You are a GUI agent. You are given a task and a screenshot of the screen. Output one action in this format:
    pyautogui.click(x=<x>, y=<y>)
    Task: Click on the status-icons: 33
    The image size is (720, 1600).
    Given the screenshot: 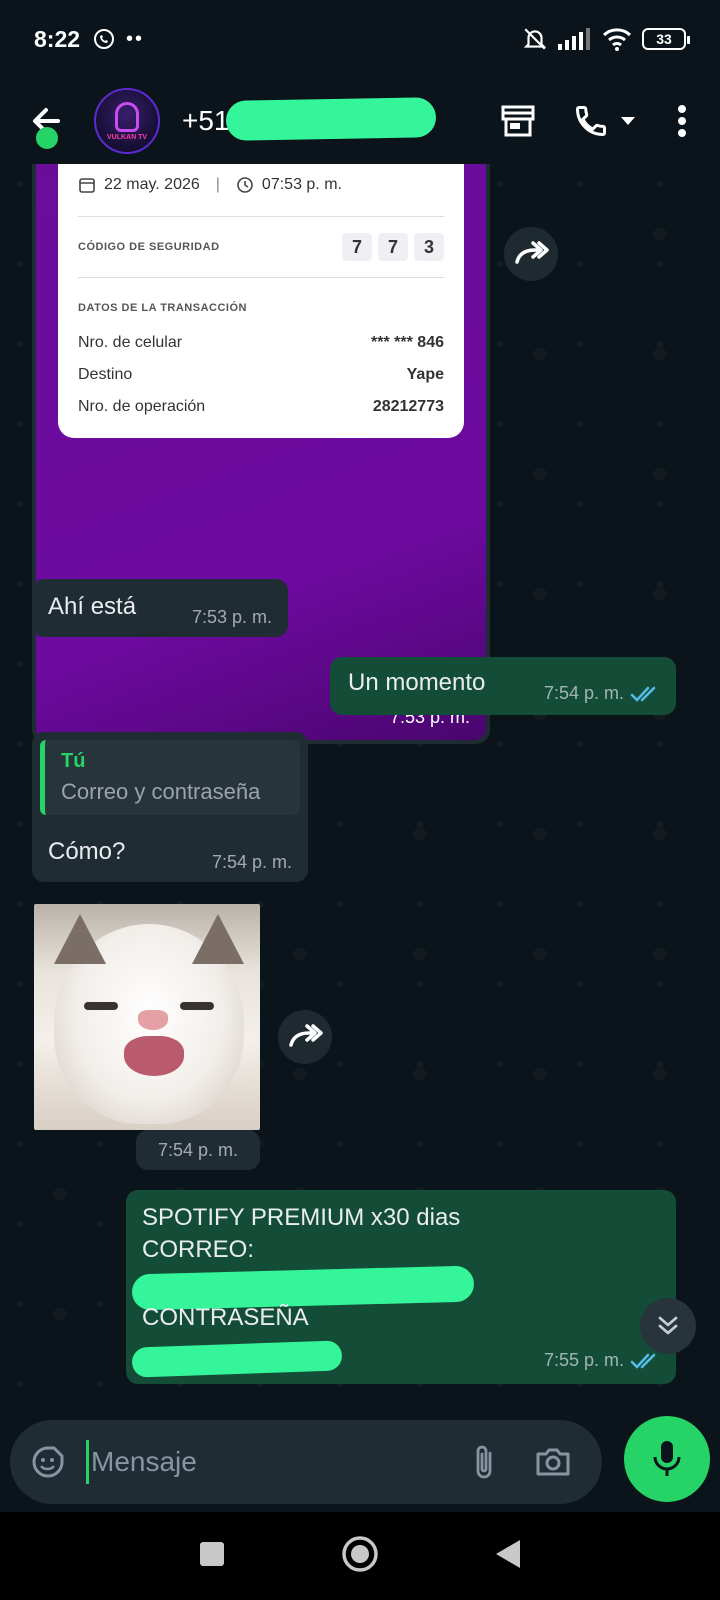 What is the action you would take?
    pyautogui.click(x=606, y=39)
    